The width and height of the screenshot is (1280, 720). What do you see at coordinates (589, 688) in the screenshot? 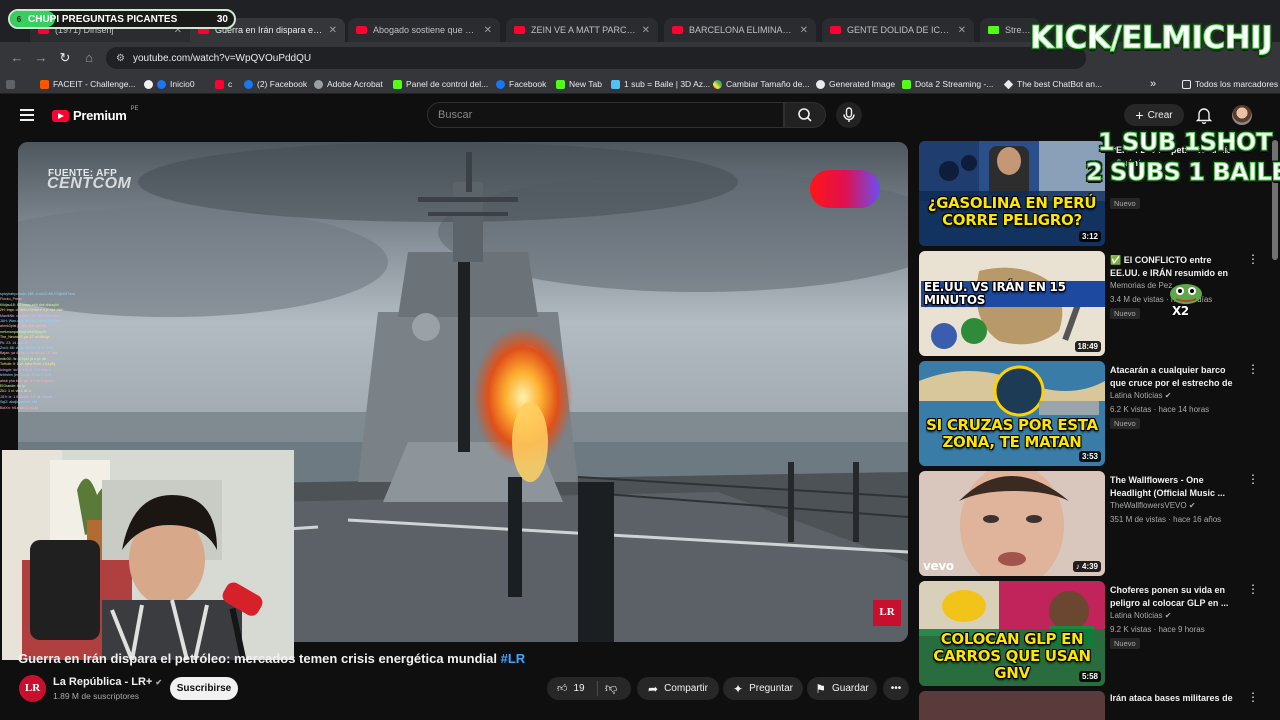
I see `like-dislike-group: 👍︎ 19 👎︎` at bounding box center [589, 688].